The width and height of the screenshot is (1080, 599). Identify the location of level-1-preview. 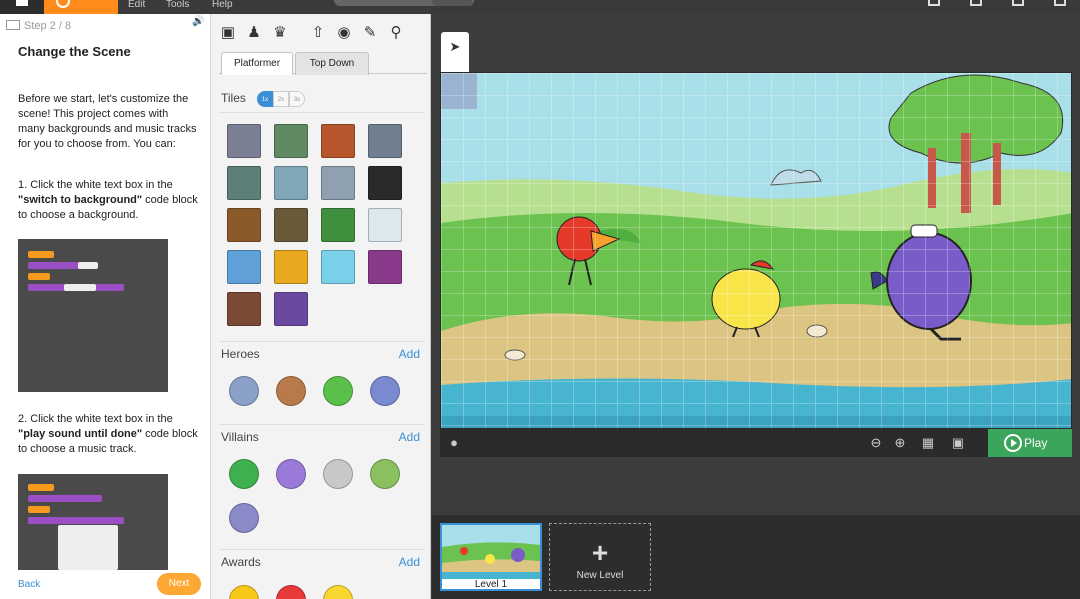
(491, 552).